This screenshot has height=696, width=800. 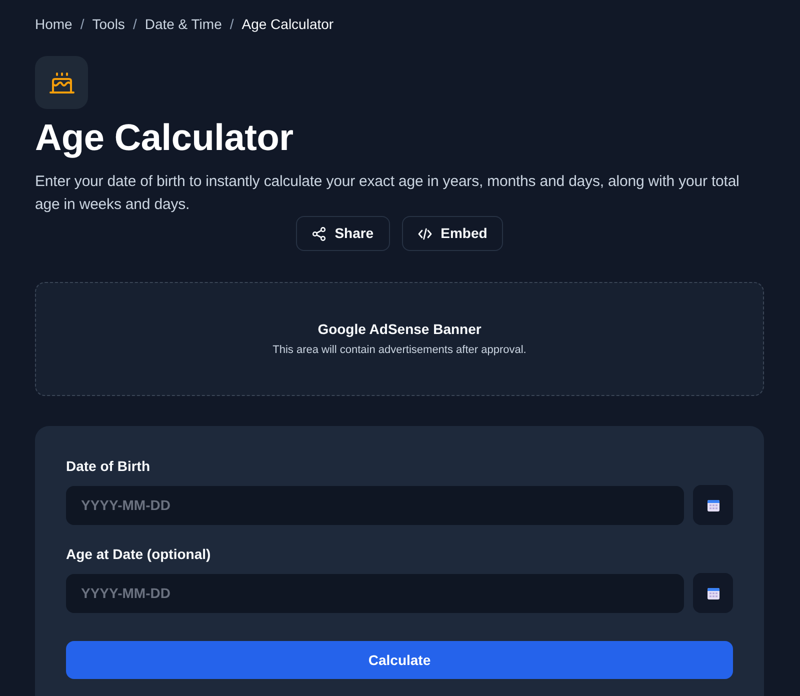 I want to click on ad-note: This area will contain advertisements after approval., so click(x=399, y=350).